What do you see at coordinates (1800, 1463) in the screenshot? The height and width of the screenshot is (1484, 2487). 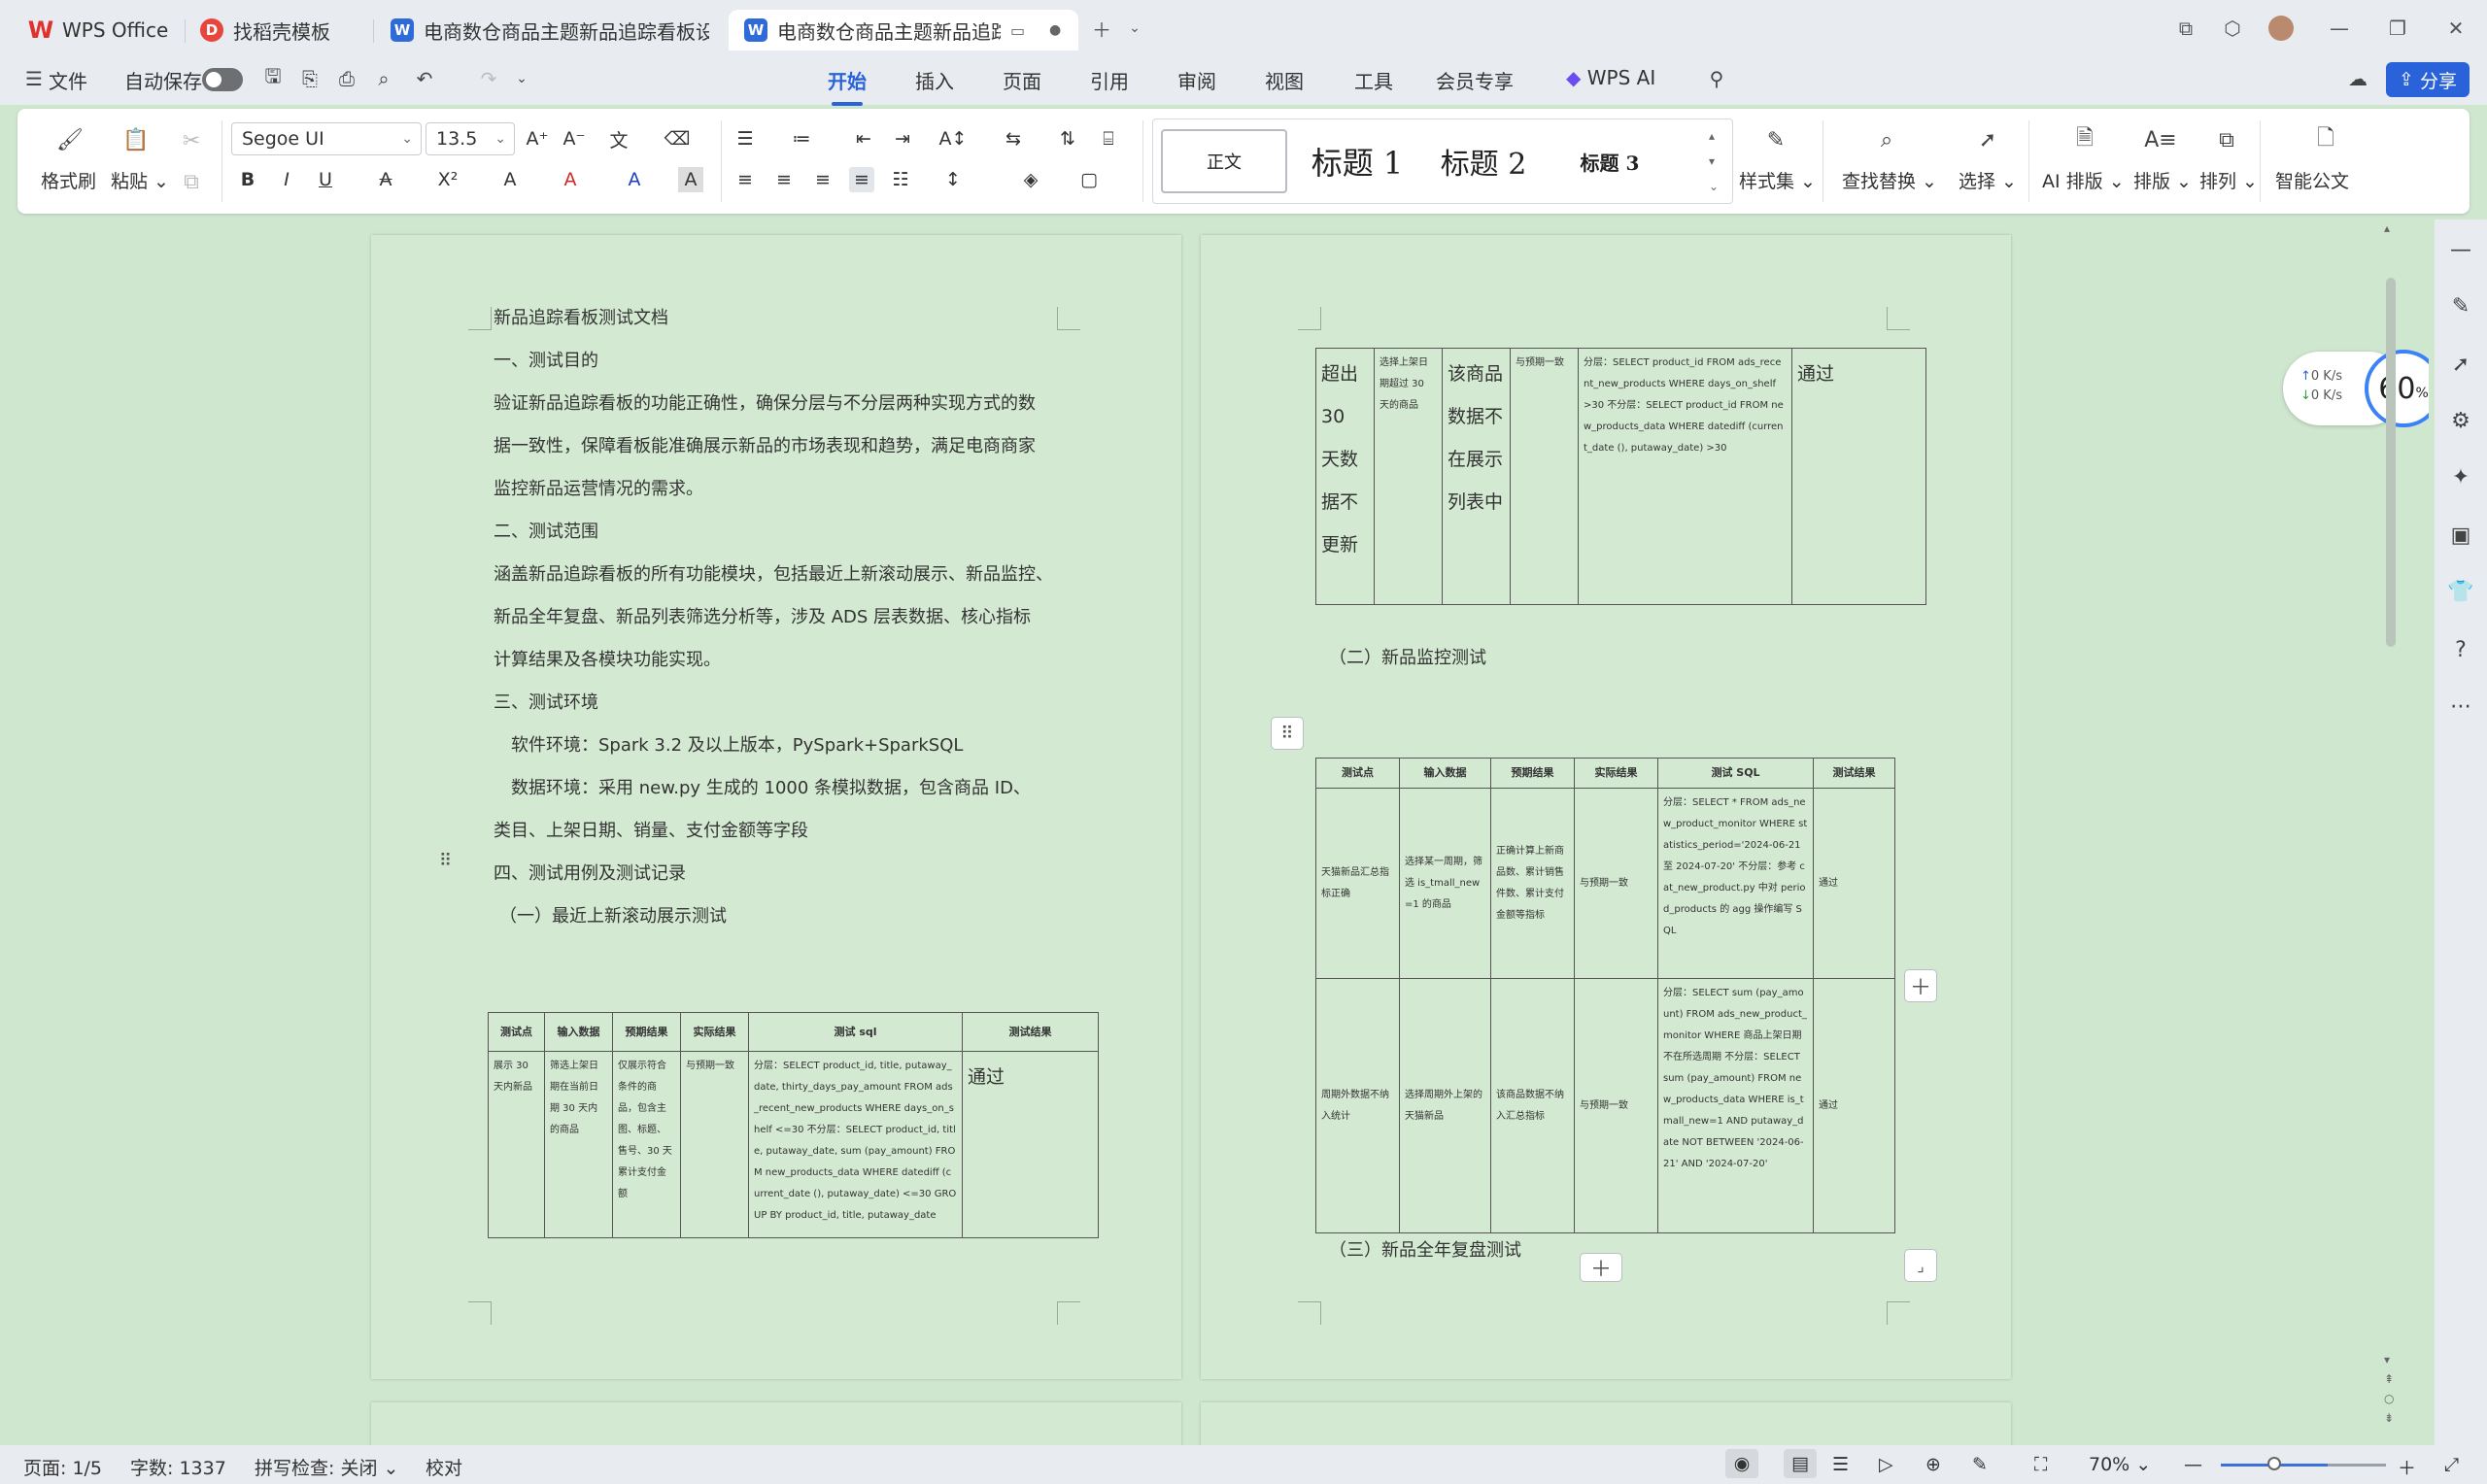 I see `page-view-icon: ▤` at bounding box center [1800, 1463].